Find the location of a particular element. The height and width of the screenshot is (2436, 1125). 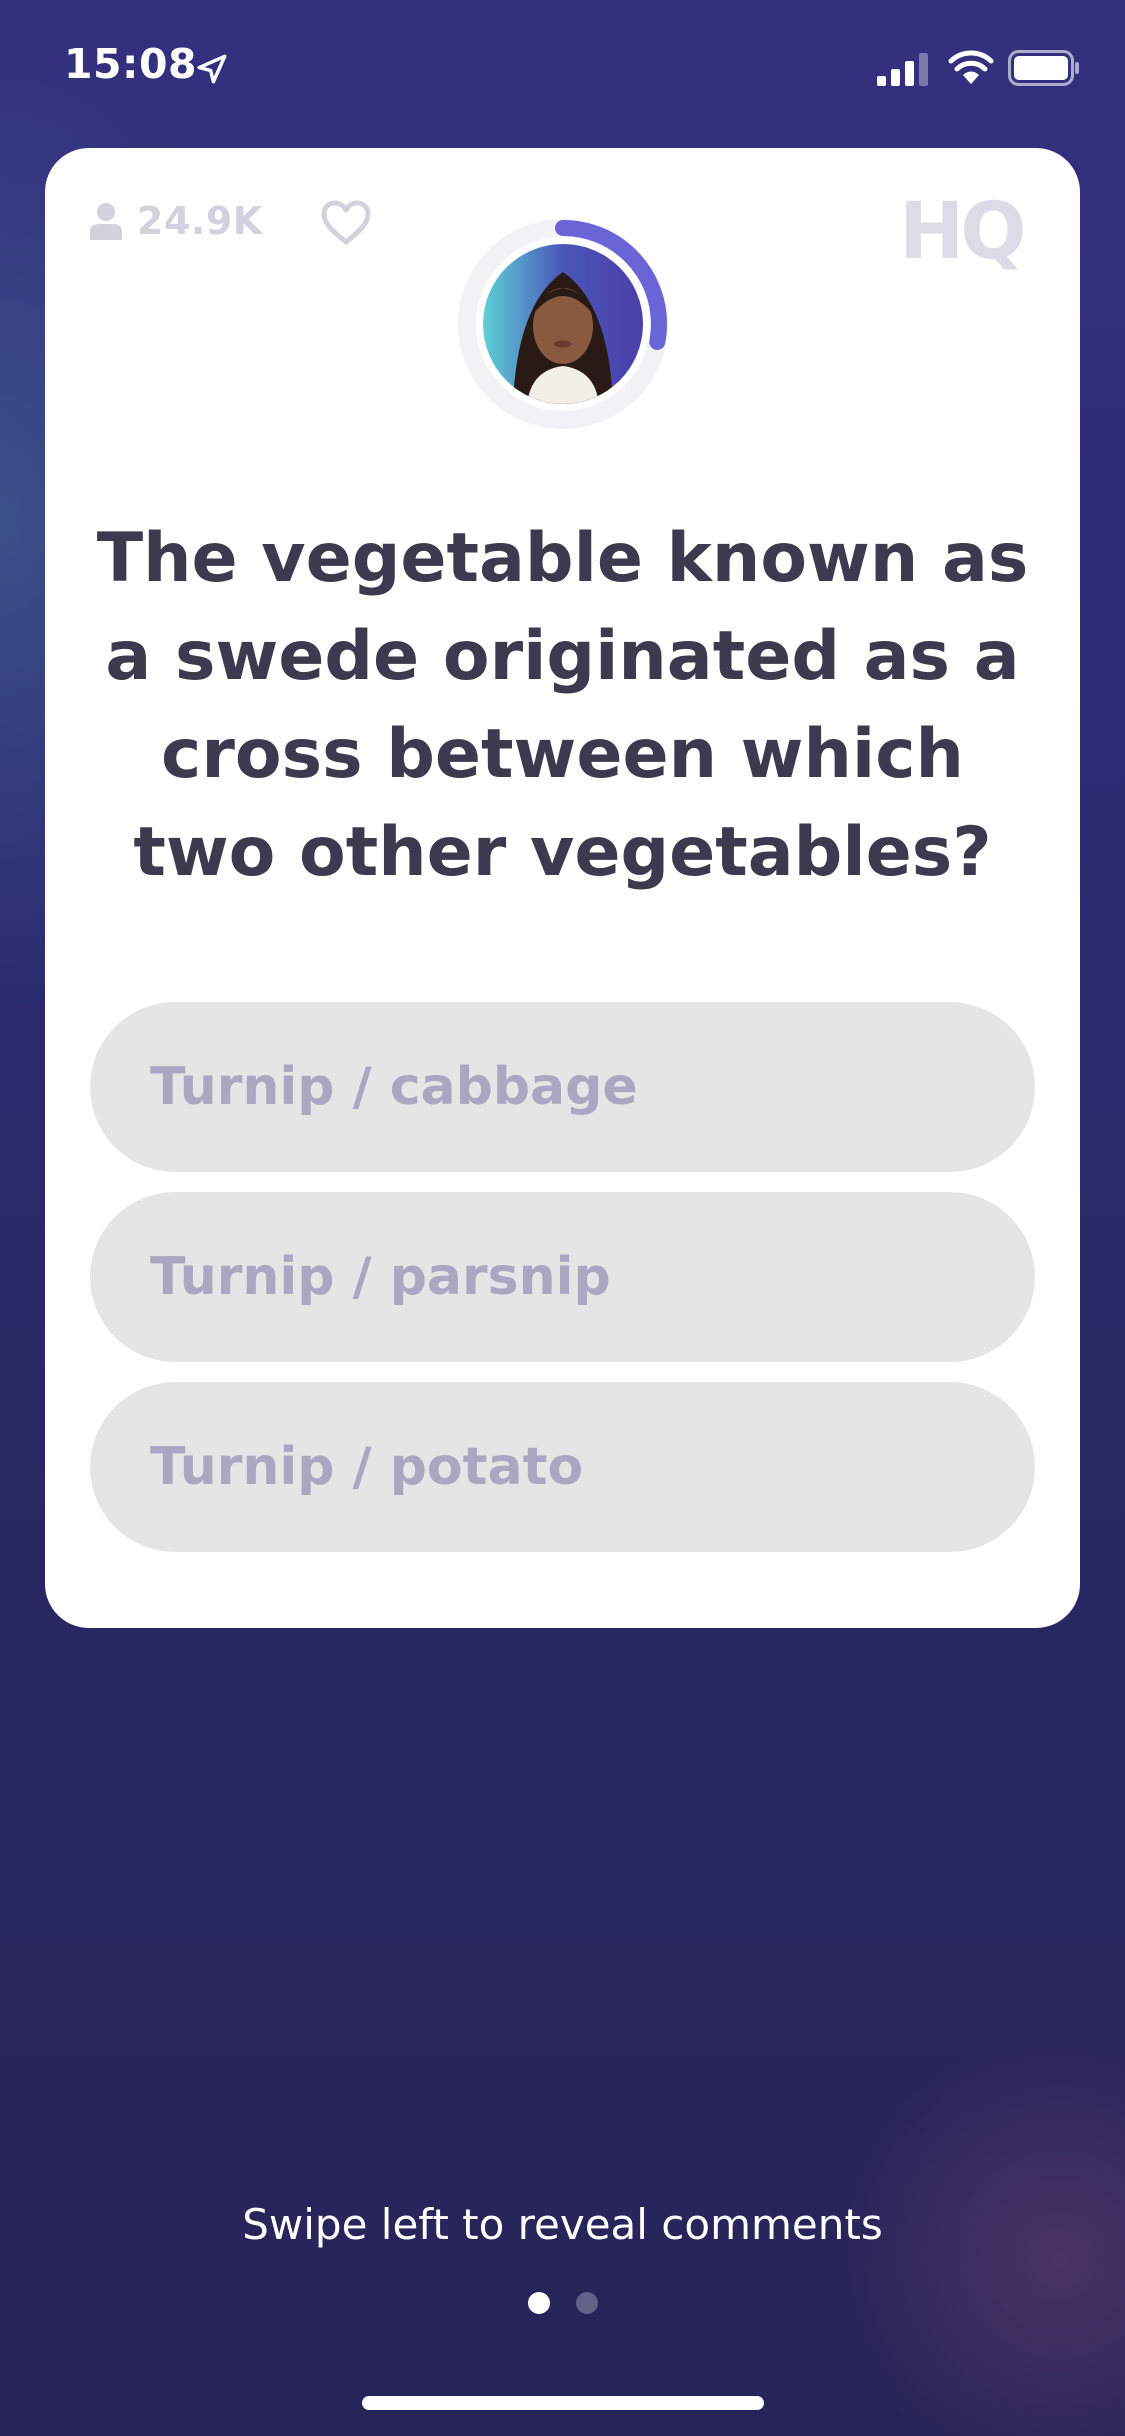

heart-icon is located at coordinates (346, 223).